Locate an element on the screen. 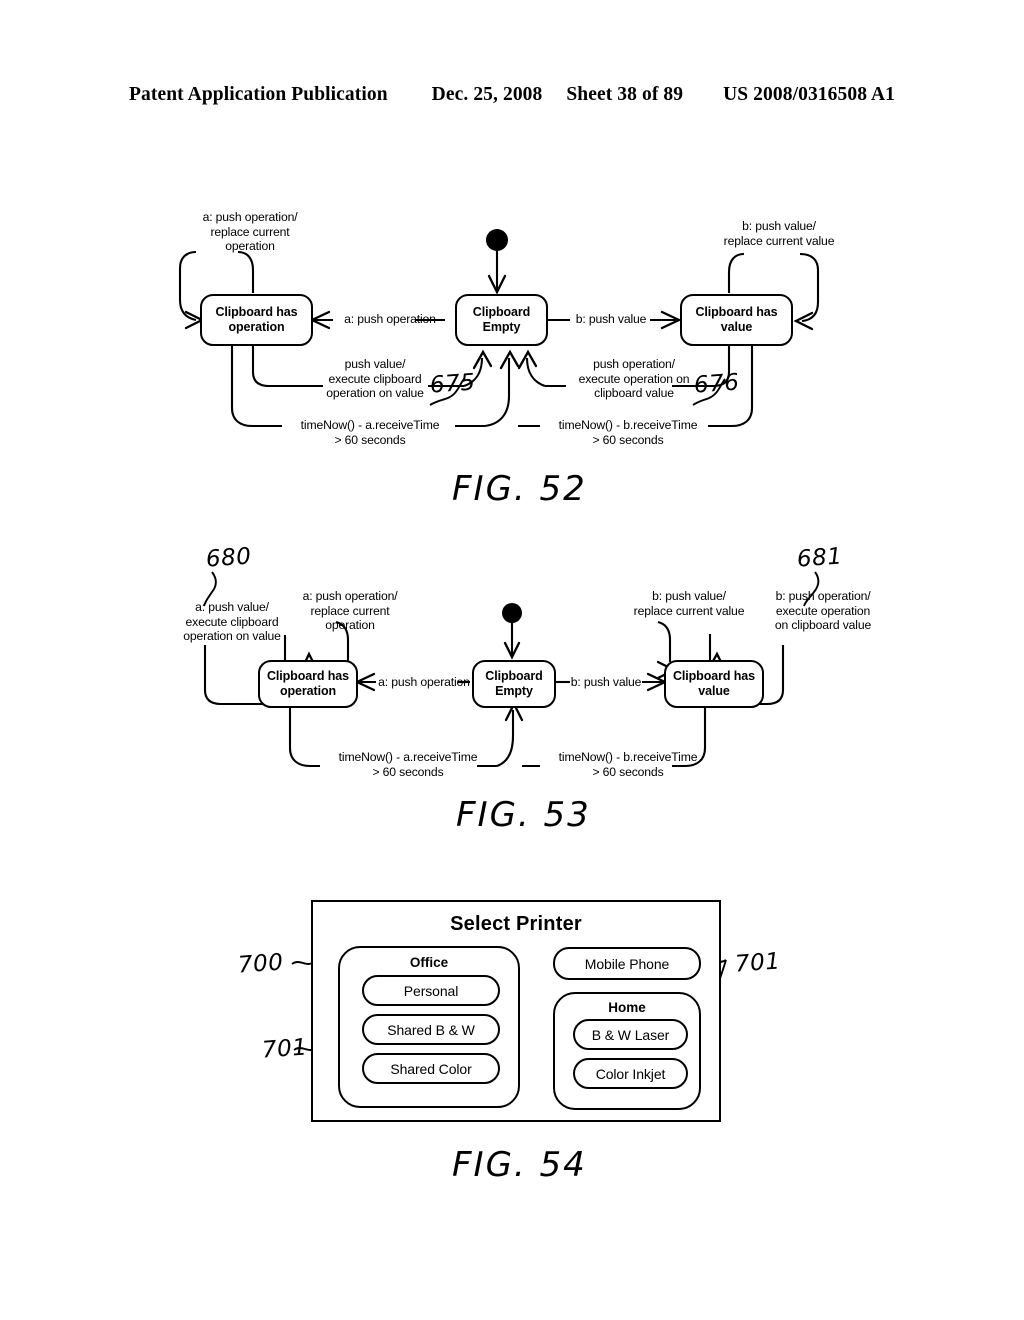 This screenshot has width=1024, height=1320. printer-option-shared-bw: Shared B & W is located at coordinates (431, 1029).